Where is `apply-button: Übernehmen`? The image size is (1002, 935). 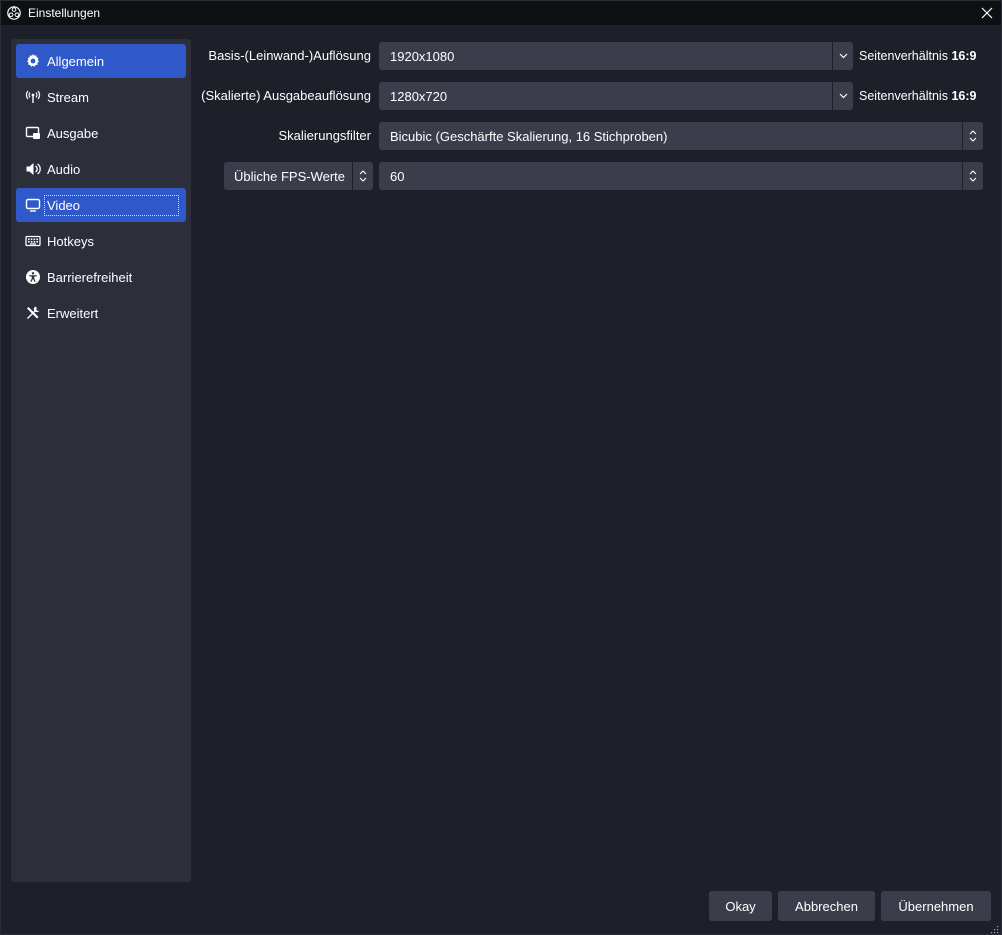
apply-button: Übernehmen is located at coordinates (936, 906).